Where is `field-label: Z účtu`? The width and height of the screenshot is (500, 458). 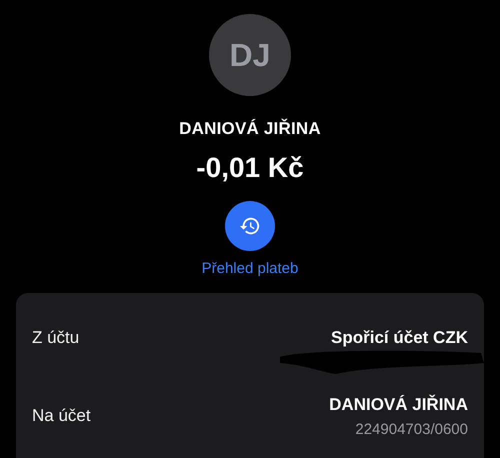
field-label: Z účtu is located at coordinates (56, 338).